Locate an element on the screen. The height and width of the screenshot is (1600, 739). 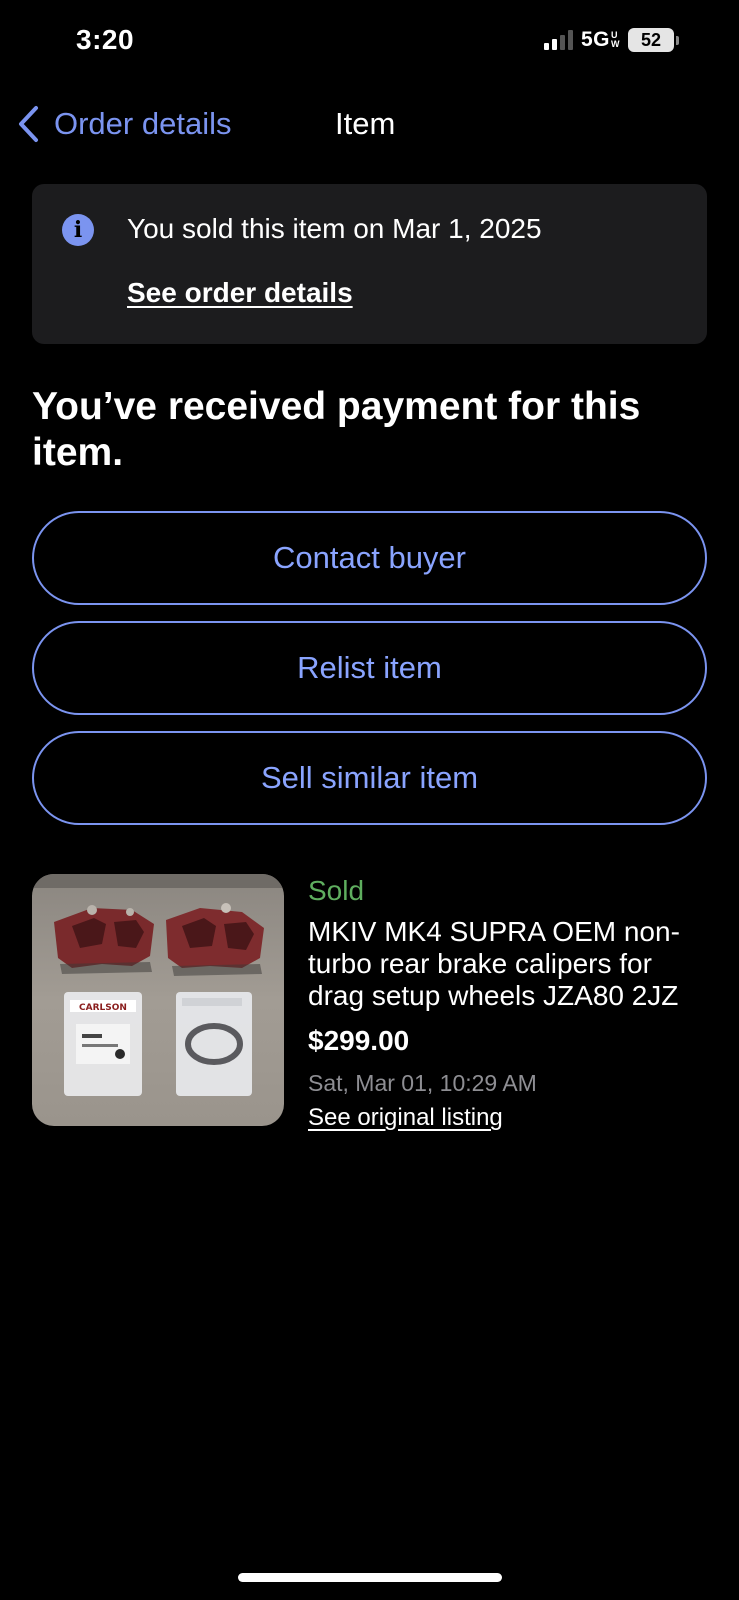
item-photo: CARLSON is located at coordinates (158, 1000).